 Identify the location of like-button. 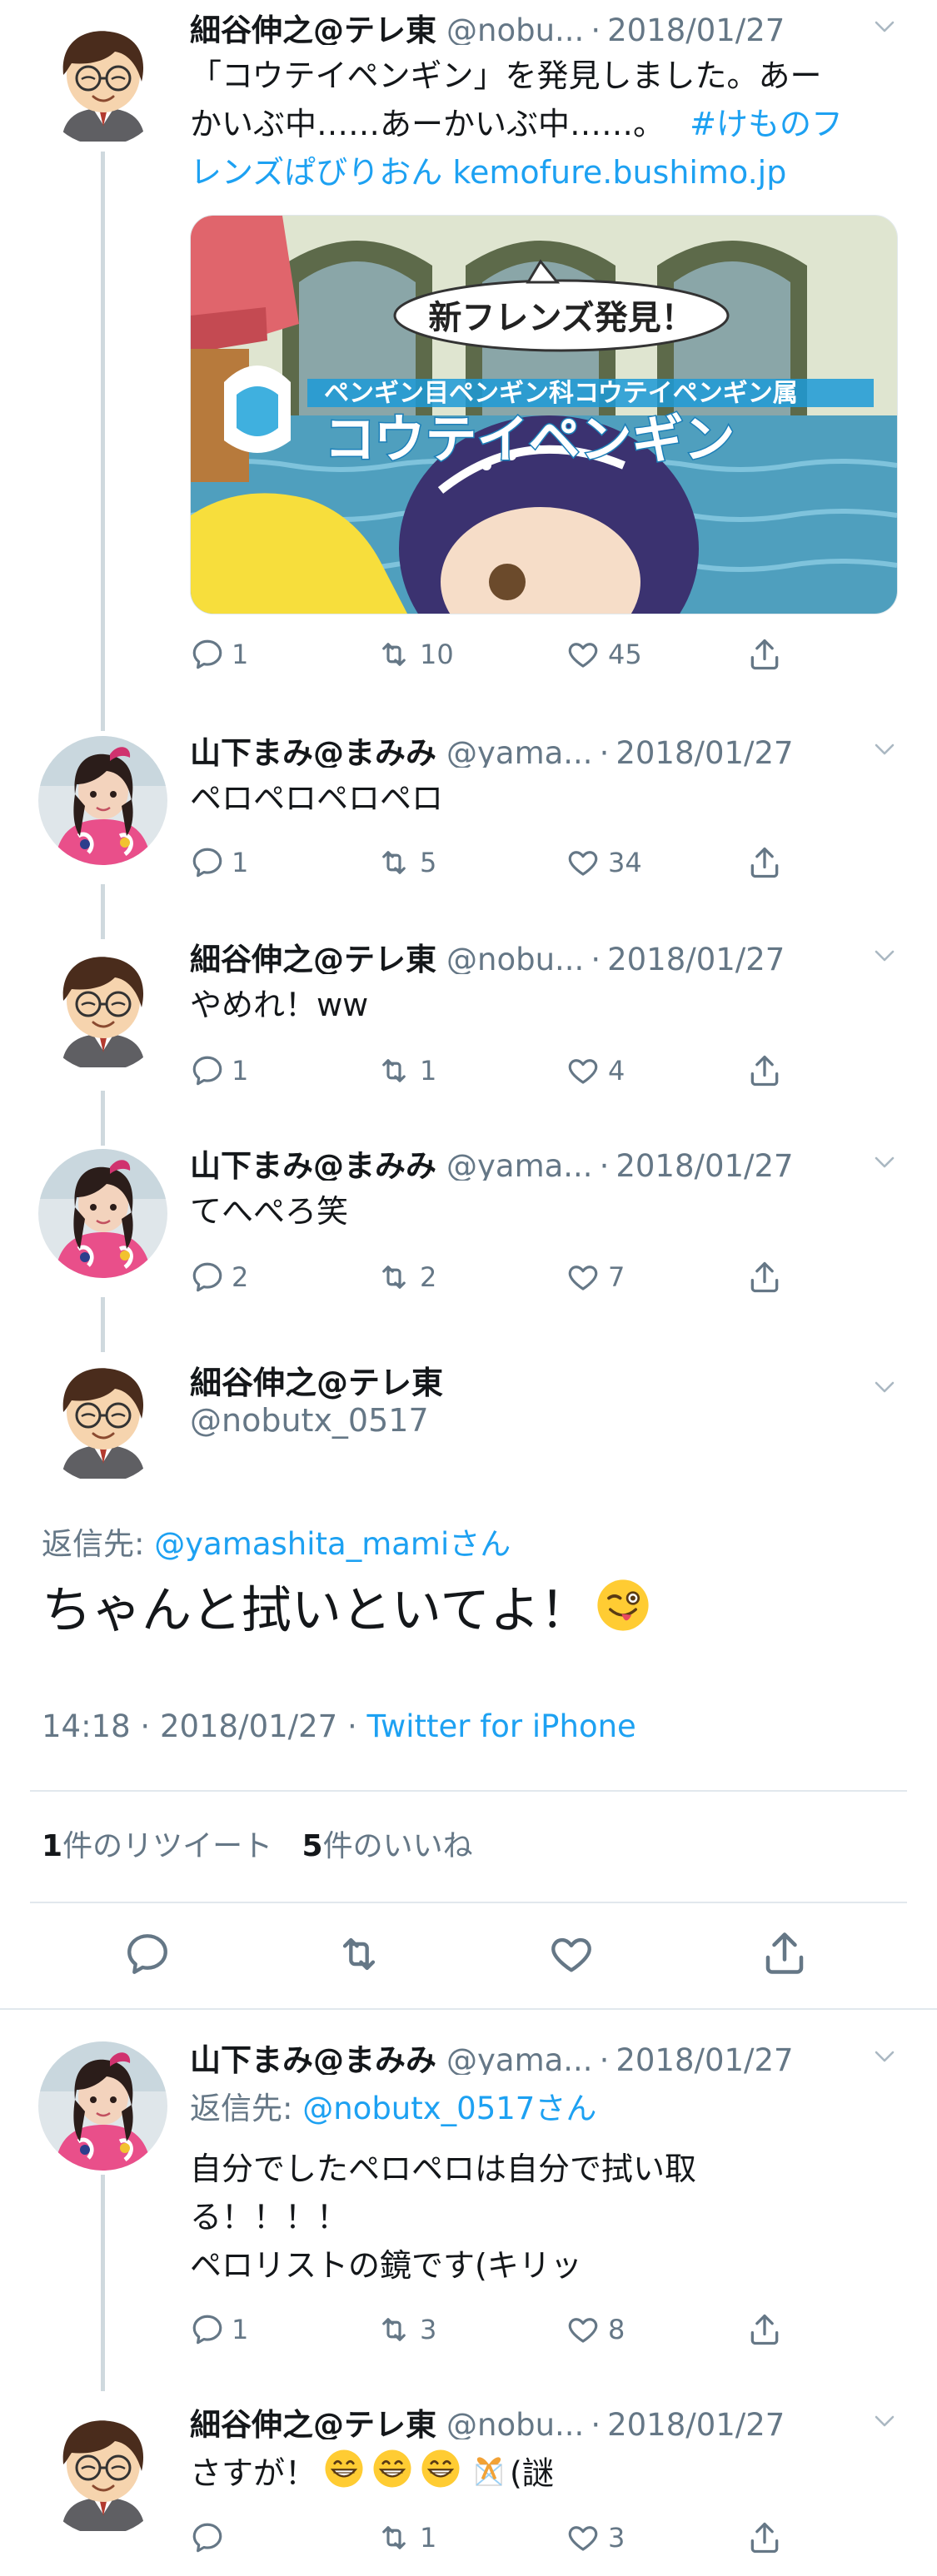
(571, 1956).